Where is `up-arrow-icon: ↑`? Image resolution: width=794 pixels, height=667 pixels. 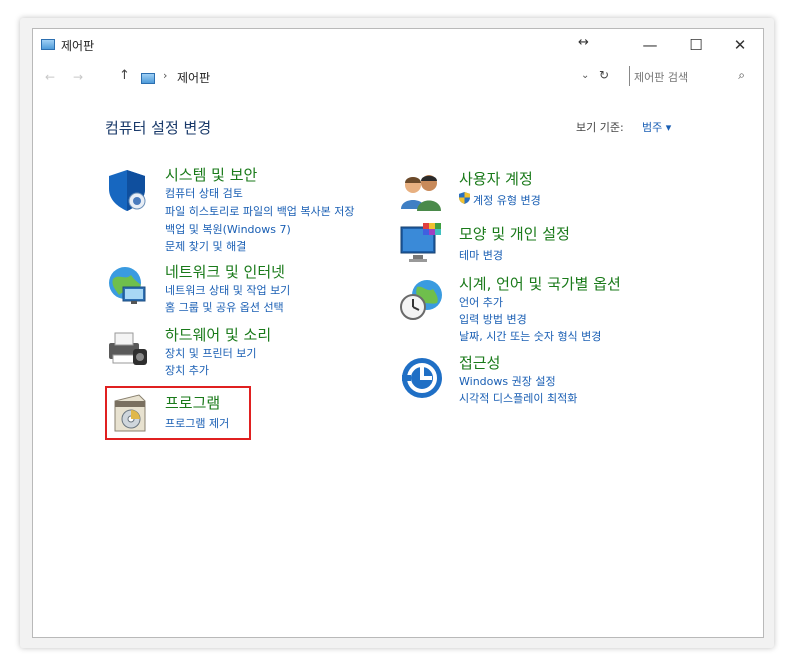 up-arrow-icon: ↑ is located at coordinates (124, 75).